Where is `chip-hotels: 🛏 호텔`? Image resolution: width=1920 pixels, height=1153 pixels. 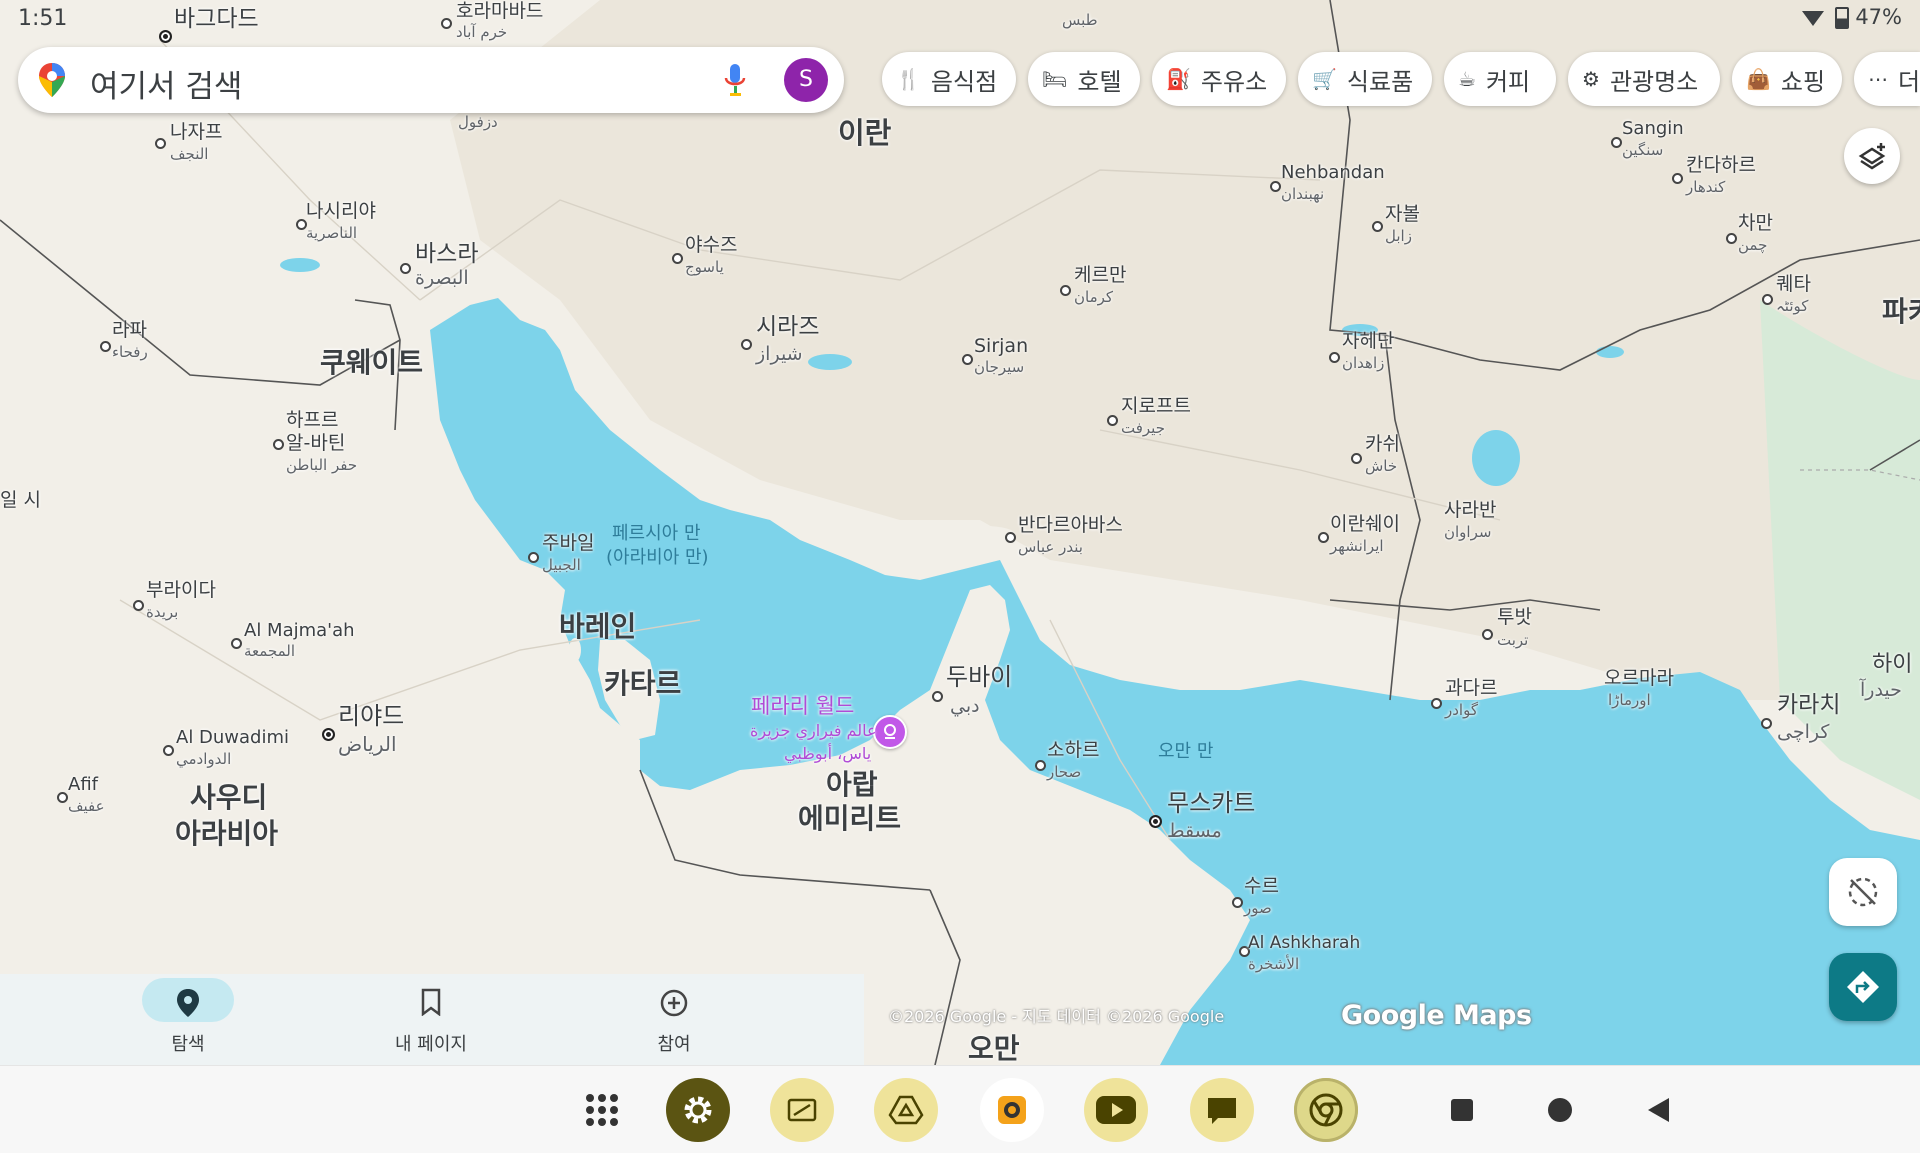 chip-hotels: 🛏 호텔 is located at coordinates (1084, 79).